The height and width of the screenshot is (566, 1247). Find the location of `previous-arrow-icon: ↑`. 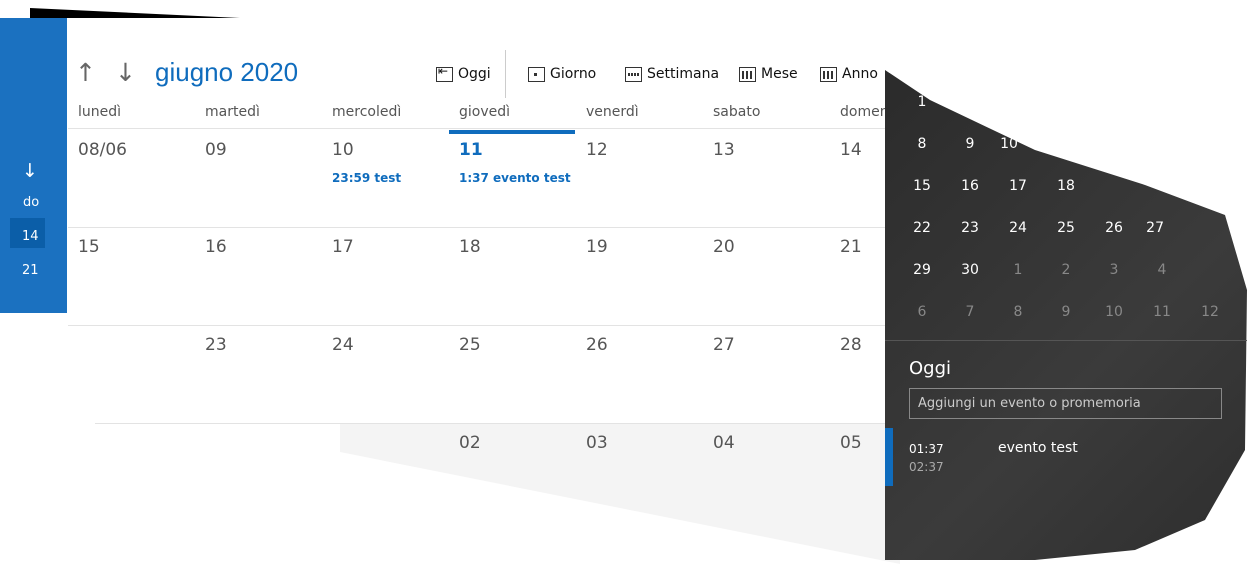

previous-arrow-icon: ↑ is located at coordinates (85, 72).